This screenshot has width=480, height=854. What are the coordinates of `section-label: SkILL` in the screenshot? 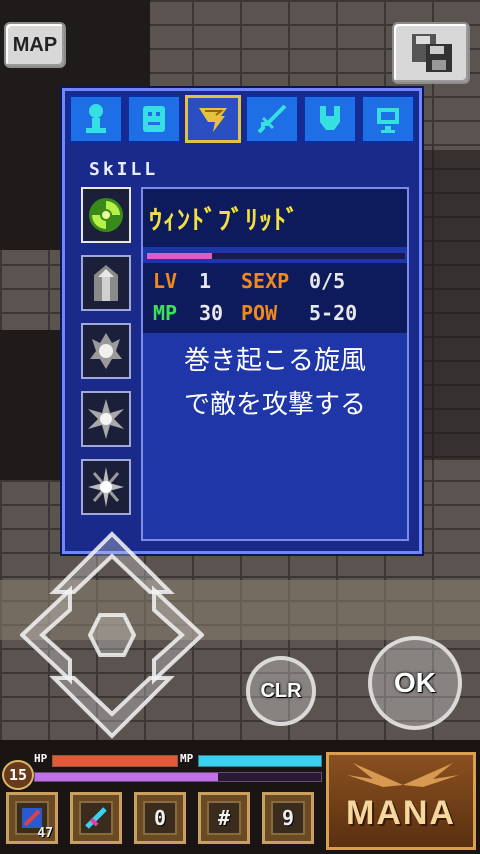 It's located at (124, 169).